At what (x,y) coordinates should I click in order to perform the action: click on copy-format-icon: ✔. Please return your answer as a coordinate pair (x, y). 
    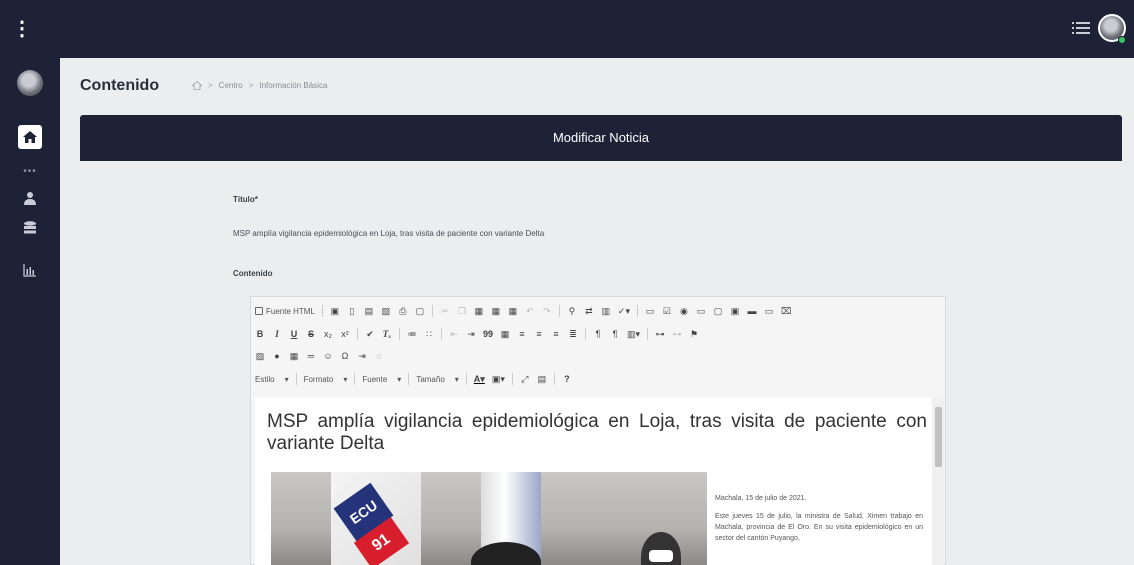
    Looking at the image, I should click on (370, 334).